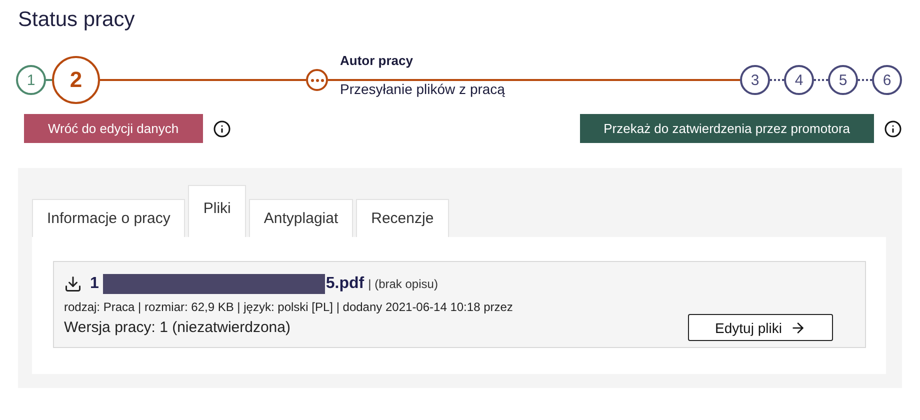  What do you see at coordinates (422, 89) in the screenshot?
I see `step-task: Przesyłanie plików z pracą` at bounding box center [422, 89].